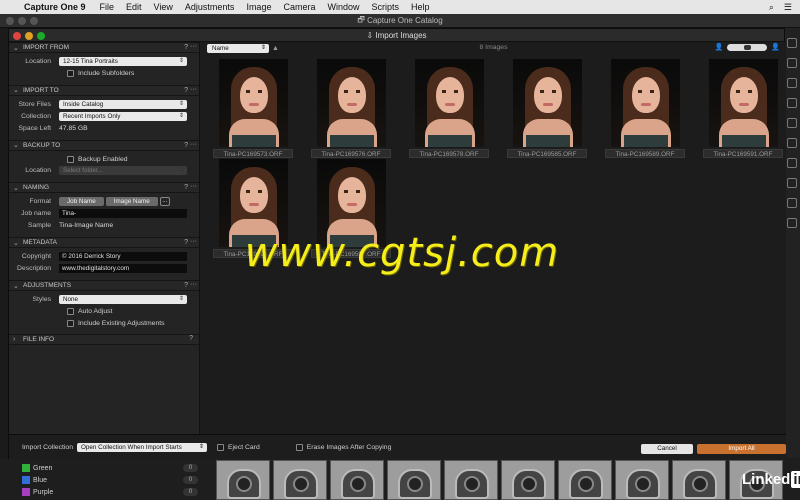 This screenshot has width=800, height=500. I want to click on search-icon: ⌕, so click(771, 7).